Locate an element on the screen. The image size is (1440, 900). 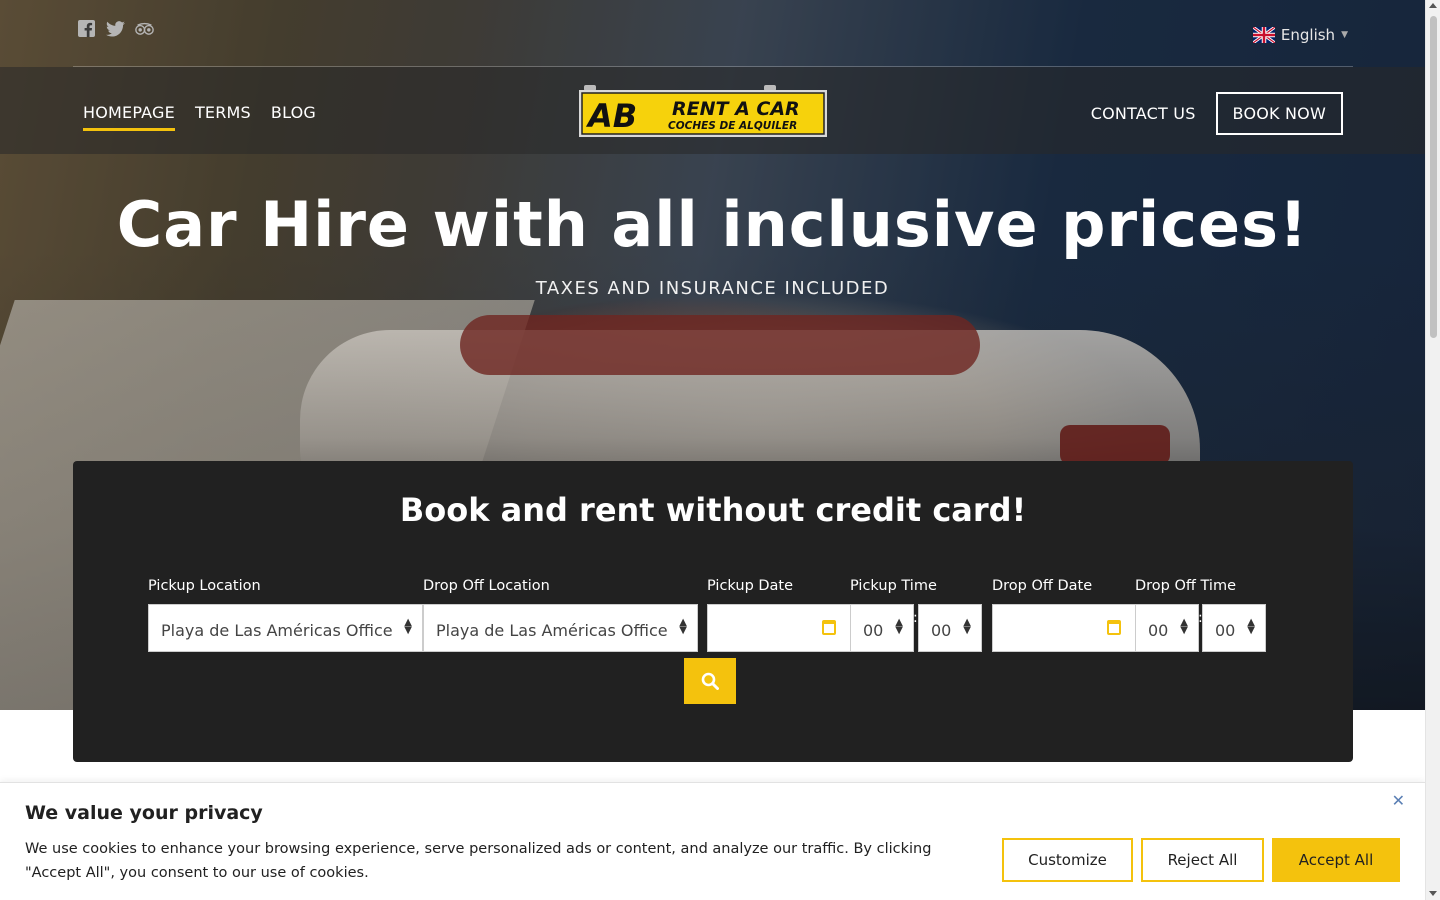
pickup-date-input is located at coordinates (779, 628).